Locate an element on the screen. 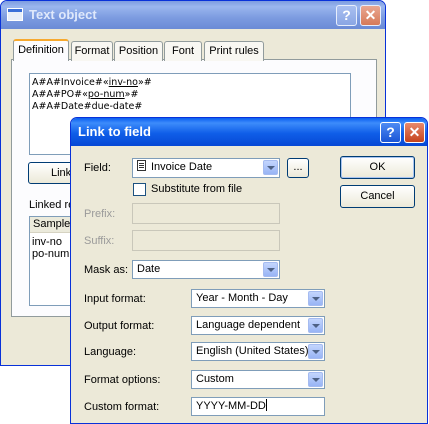 Image resolution: width=429 pixels, height=424 pixels. field-label: Field: is located at coordinates (97, 168).